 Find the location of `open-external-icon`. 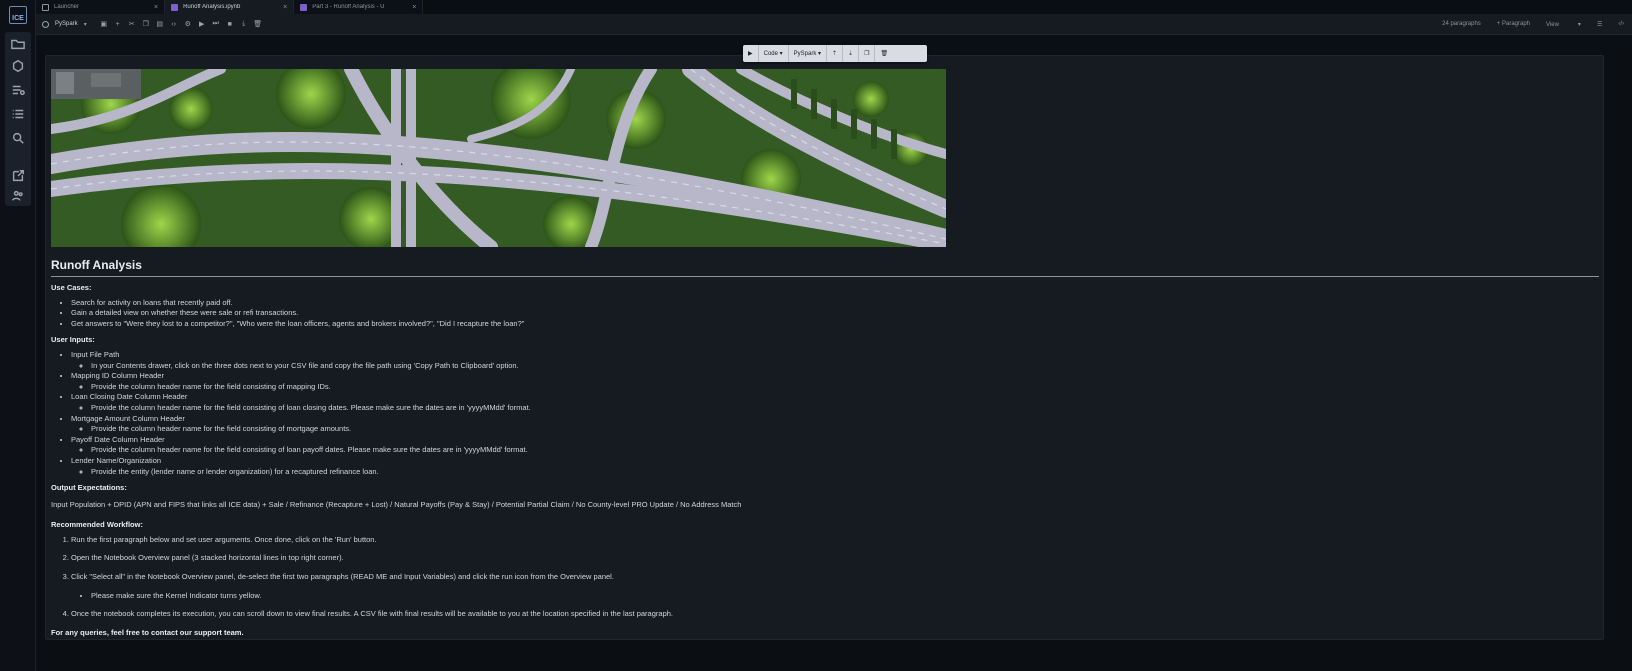

open-external-icon is located at coordinates (18, 176).